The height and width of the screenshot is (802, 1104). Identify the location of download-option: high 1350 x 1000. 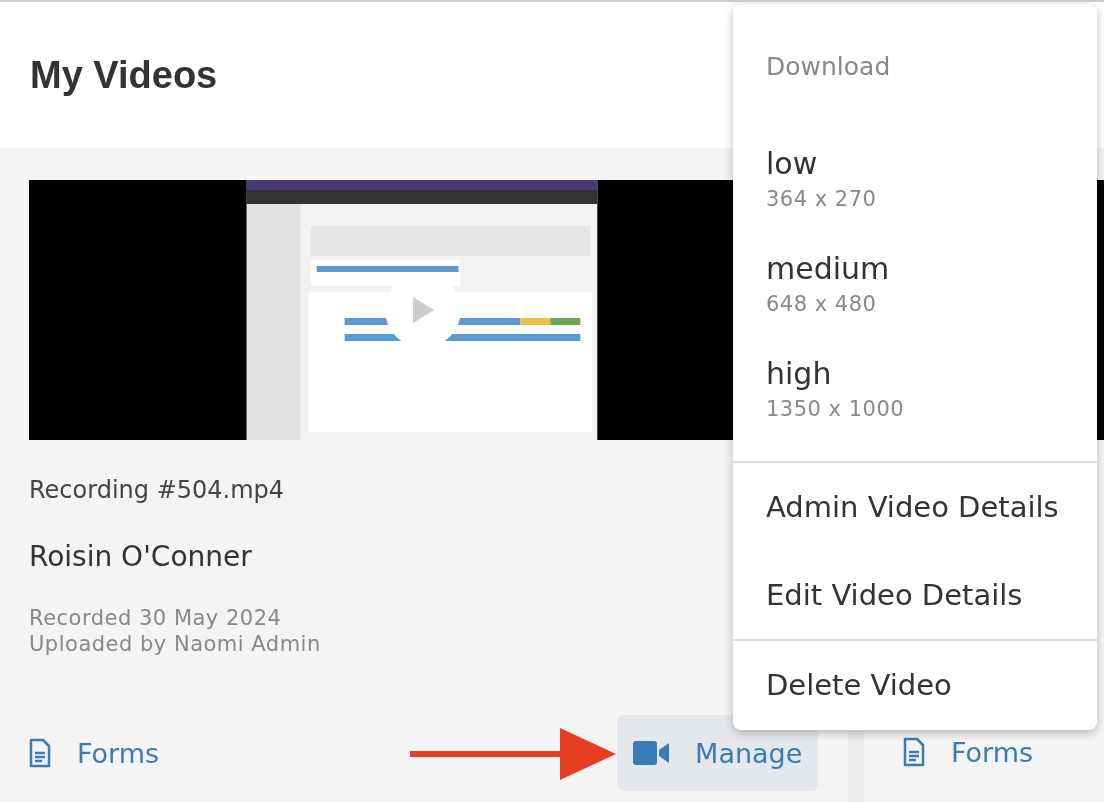
(915, 408).